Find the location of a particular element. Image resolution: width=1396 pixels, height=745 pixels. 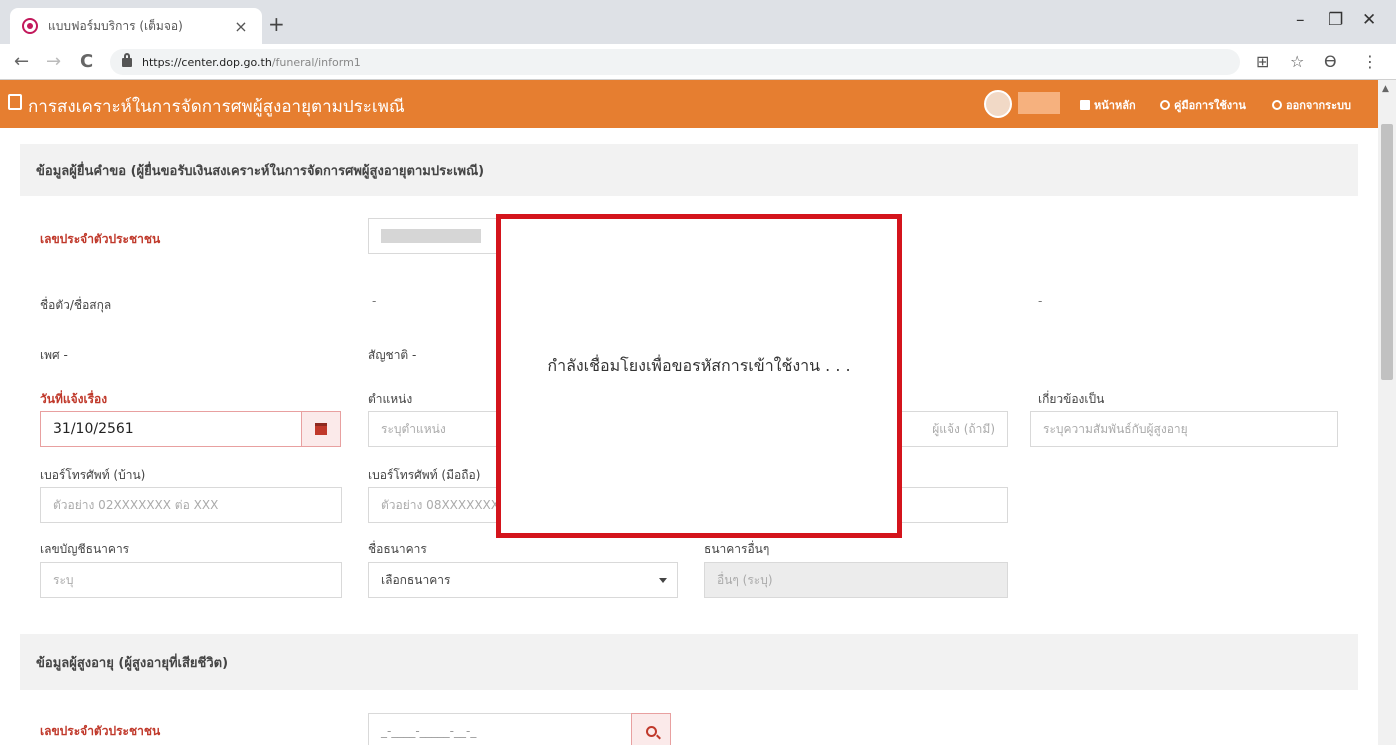

close-window-button: ✕ is located at coordinates (1369, 20).